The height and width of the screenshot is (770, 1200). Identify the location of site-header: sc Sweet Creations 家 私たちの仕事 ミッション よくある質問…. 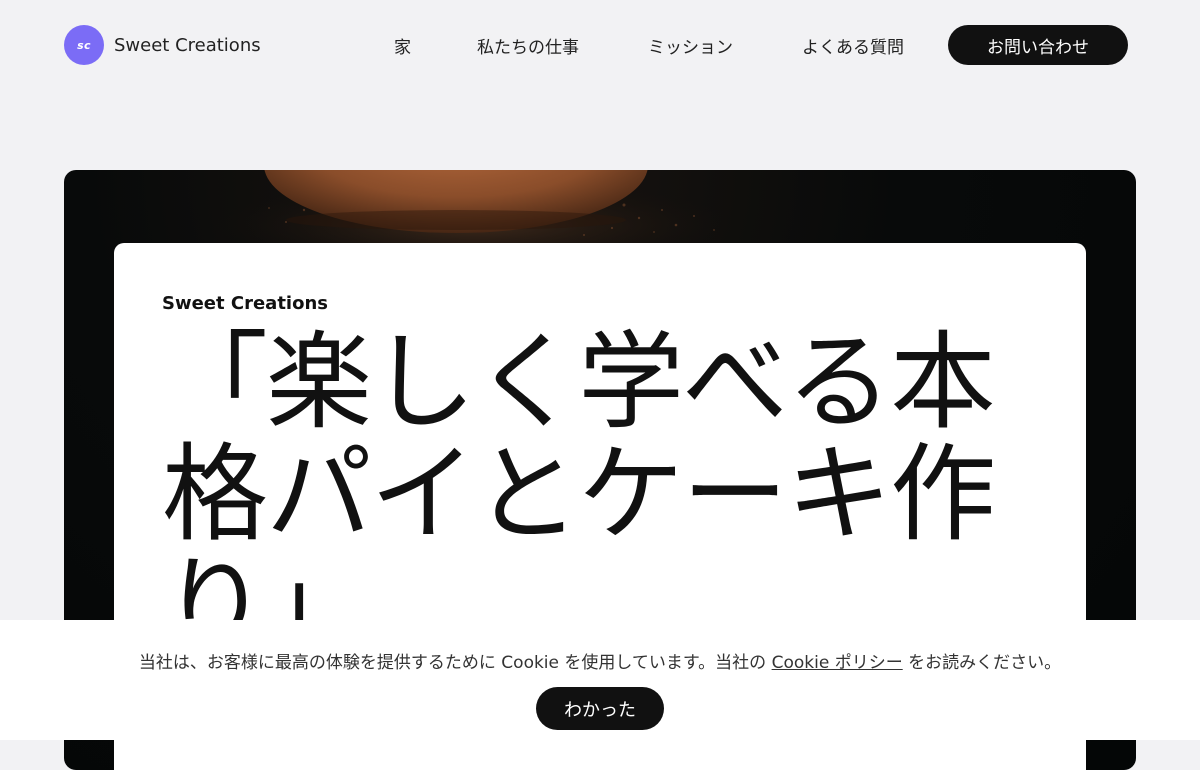
(600, 45).